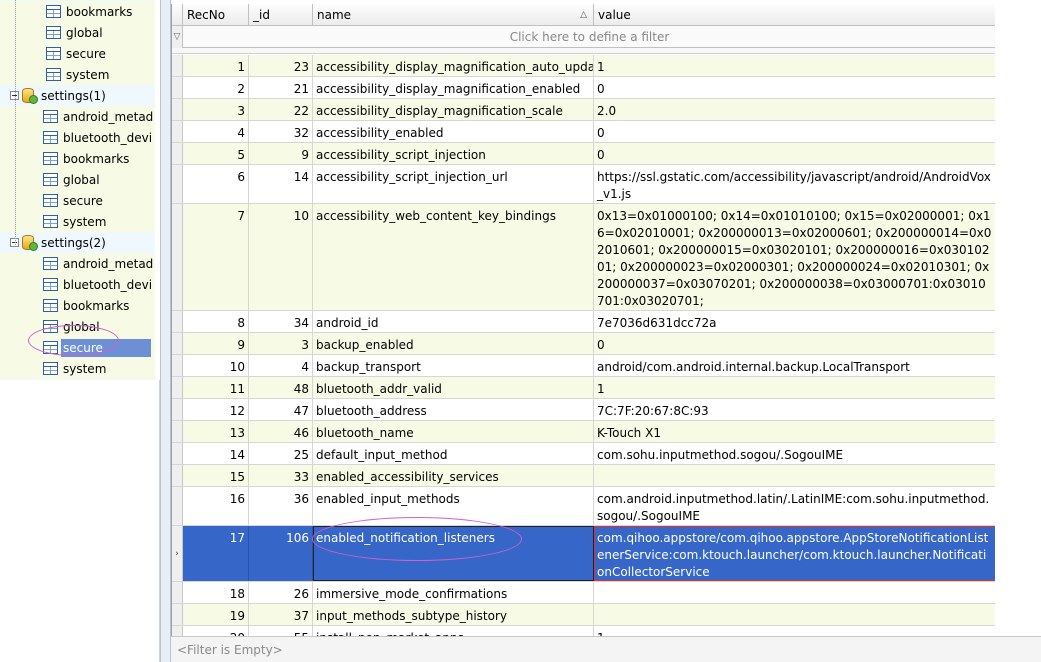 Image resolution: width=1041 pixels, height=662 pixels. I want to click on cell-name: enabled_input_methods, so click(453, 506).